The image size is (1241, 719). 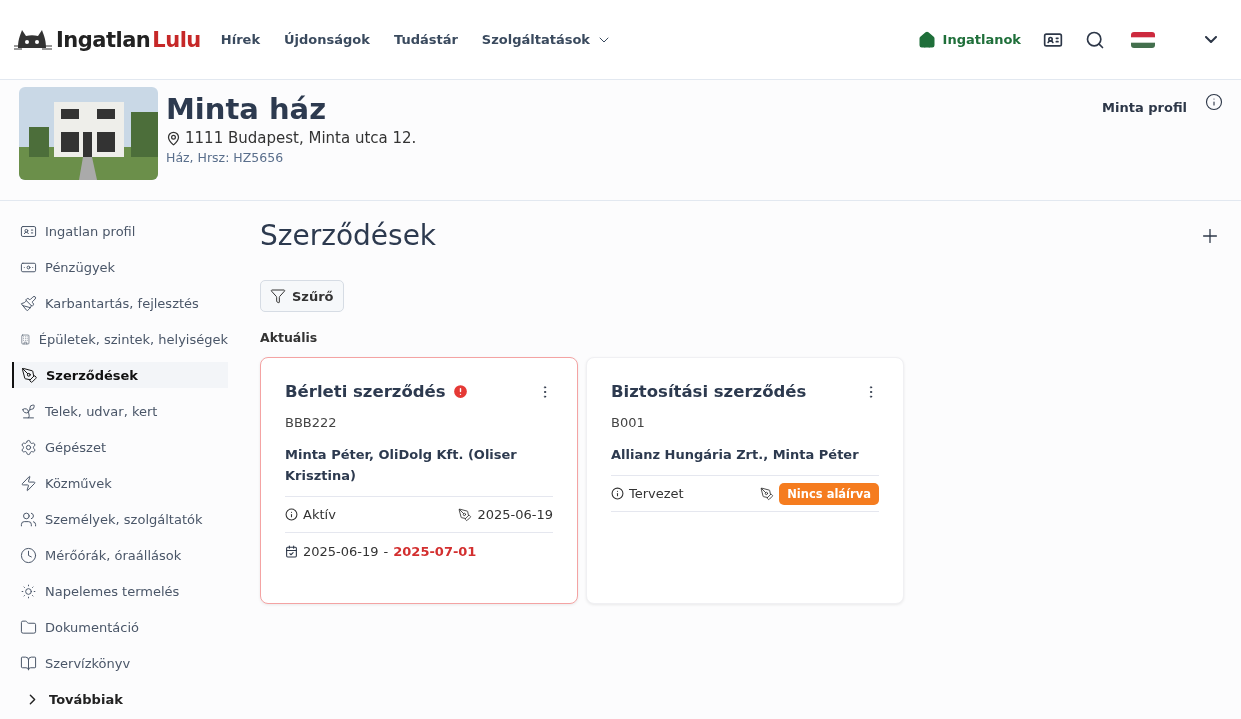 I want to click on chevron-down-icon, so click(x=1211, y=39).